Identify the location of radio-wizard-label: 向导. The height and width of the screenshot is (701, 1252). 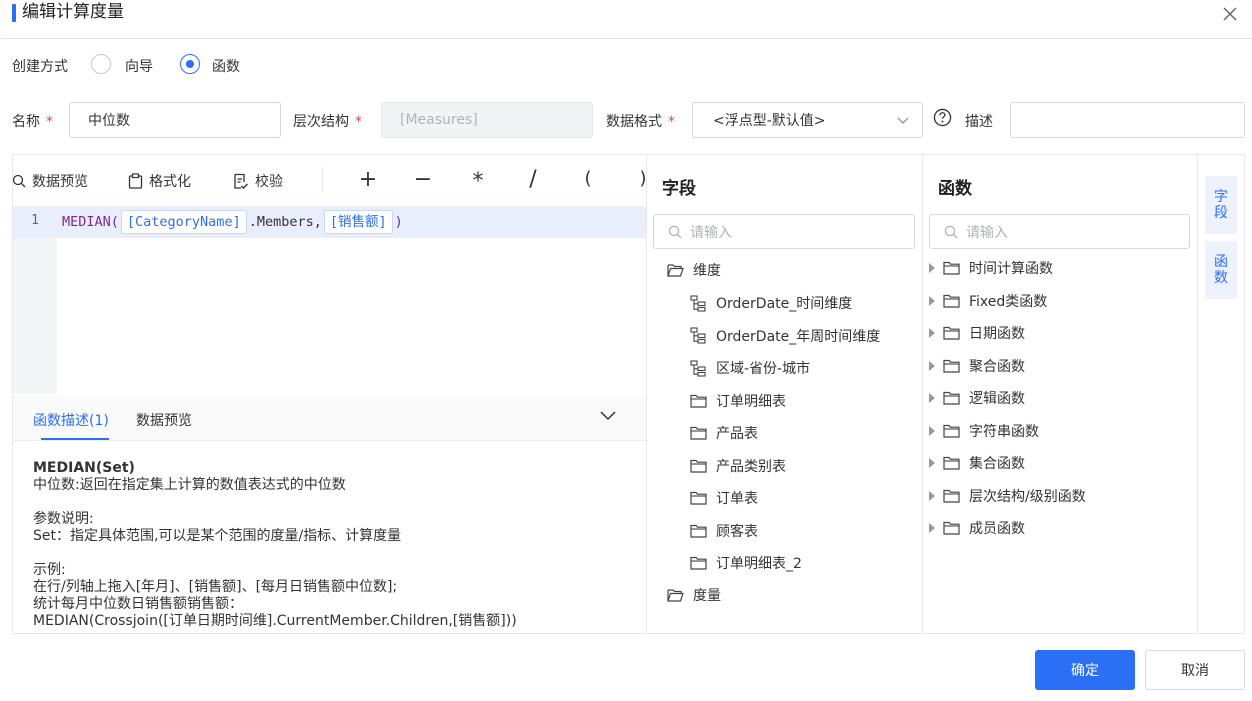
(139, 66).